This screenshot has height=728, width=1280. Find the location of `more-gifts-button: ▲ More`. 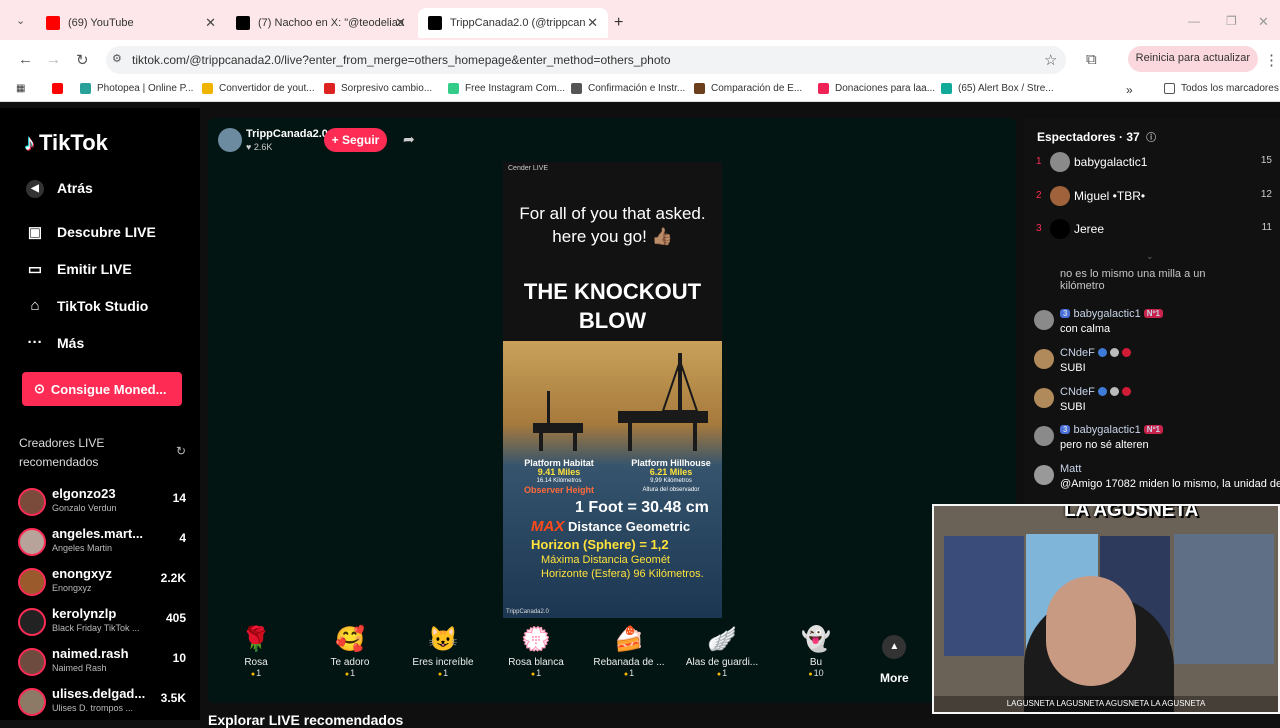

more-gifts-button: ▲ More is located at coordinates (894, 660).